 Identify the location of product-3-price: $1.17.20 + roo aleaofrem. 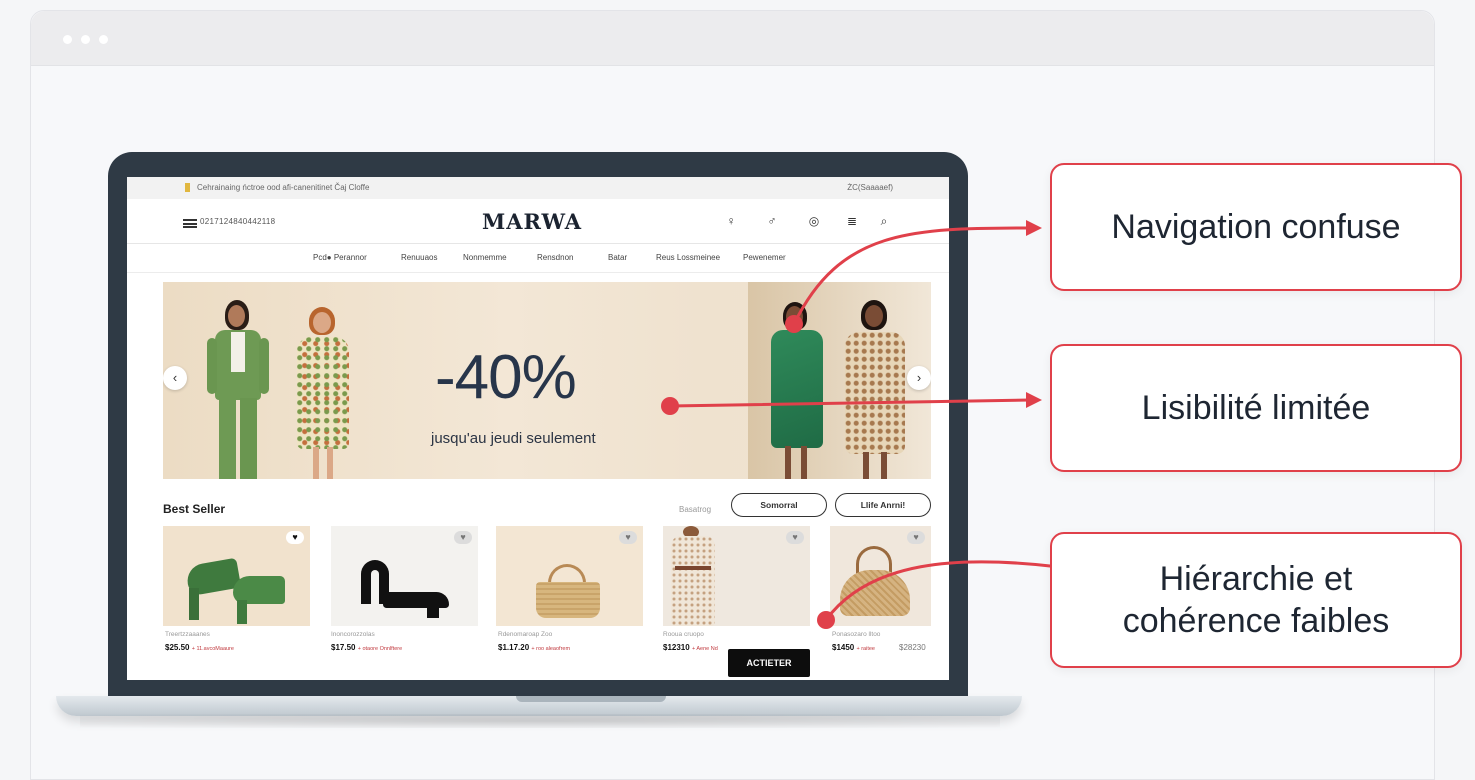
(534, 647).